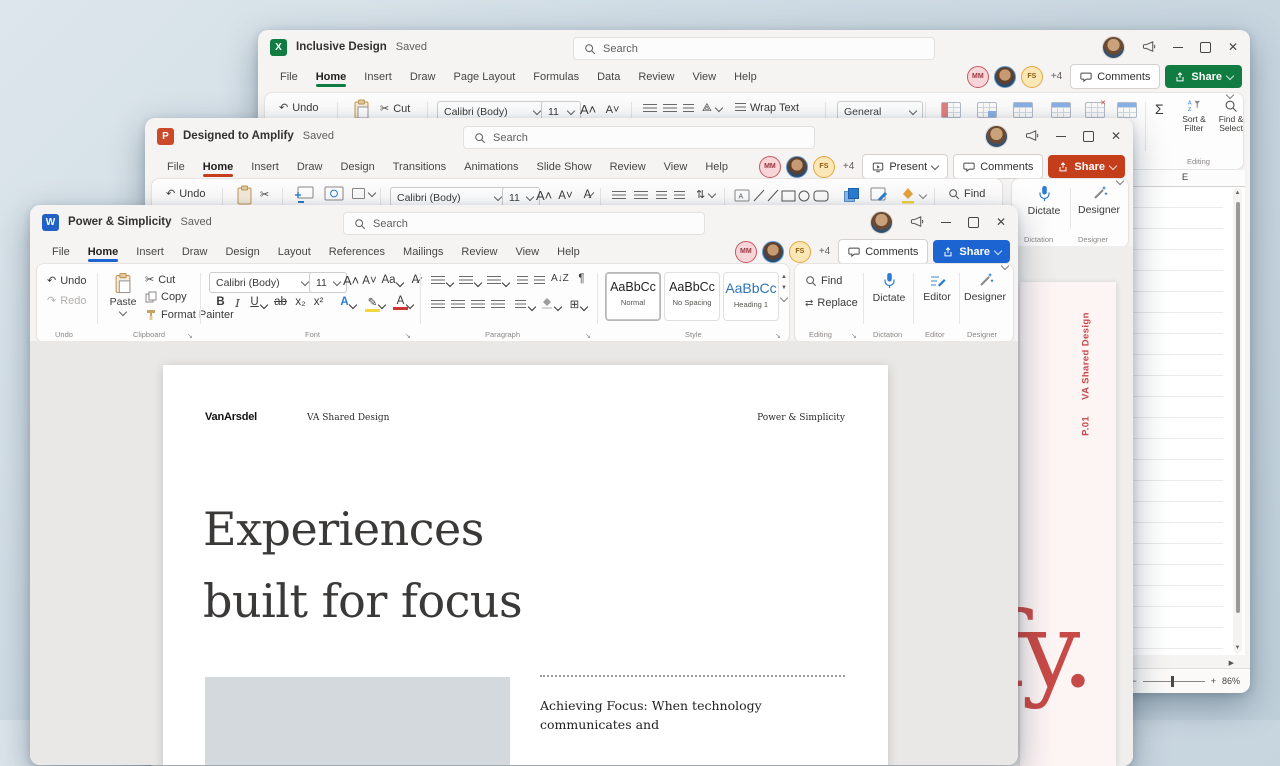 The width and height of the screenshot is (1280, 766). Describe the element at coordinates (966, 194) in the screenshot. I see `find-button: Find` at that location.